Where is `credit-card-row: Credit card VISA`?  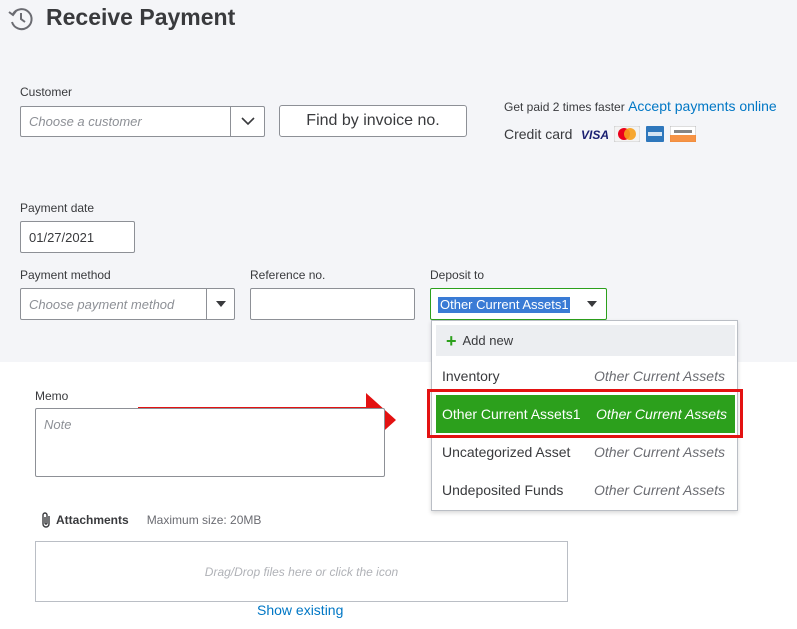
credit-card-row: Credit card VISA is located at coordinates (600, 134).